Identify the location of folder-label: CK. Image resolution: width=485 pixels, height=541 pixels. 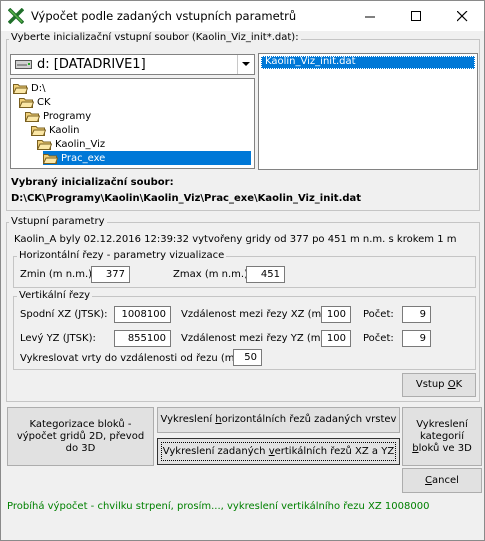
(44, 102).